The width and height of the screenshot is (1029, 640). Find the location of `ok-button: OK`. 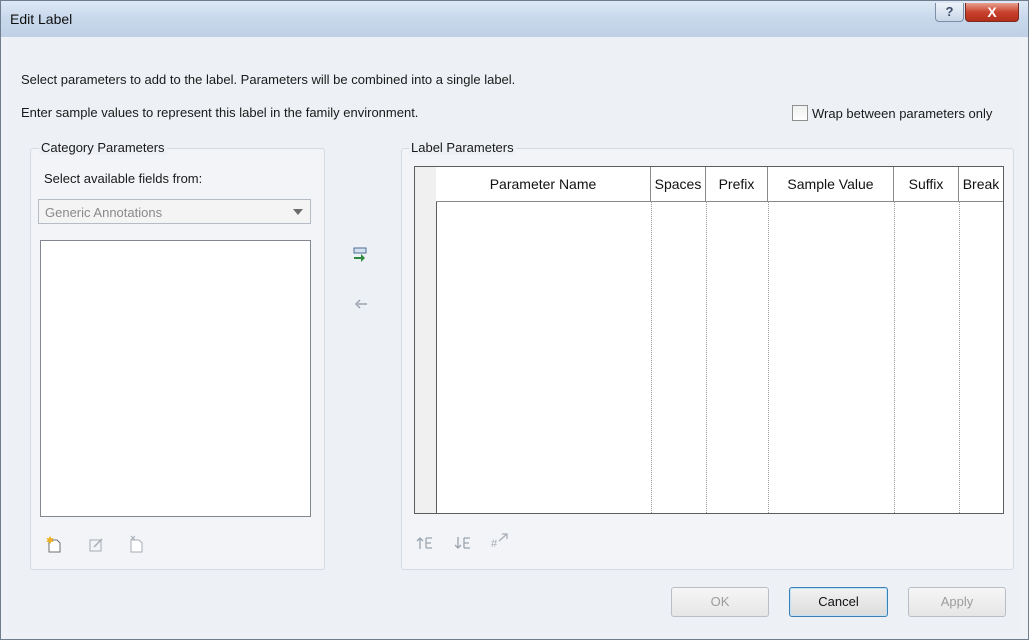

ok-button: OK is located at coordinates (720, 602).